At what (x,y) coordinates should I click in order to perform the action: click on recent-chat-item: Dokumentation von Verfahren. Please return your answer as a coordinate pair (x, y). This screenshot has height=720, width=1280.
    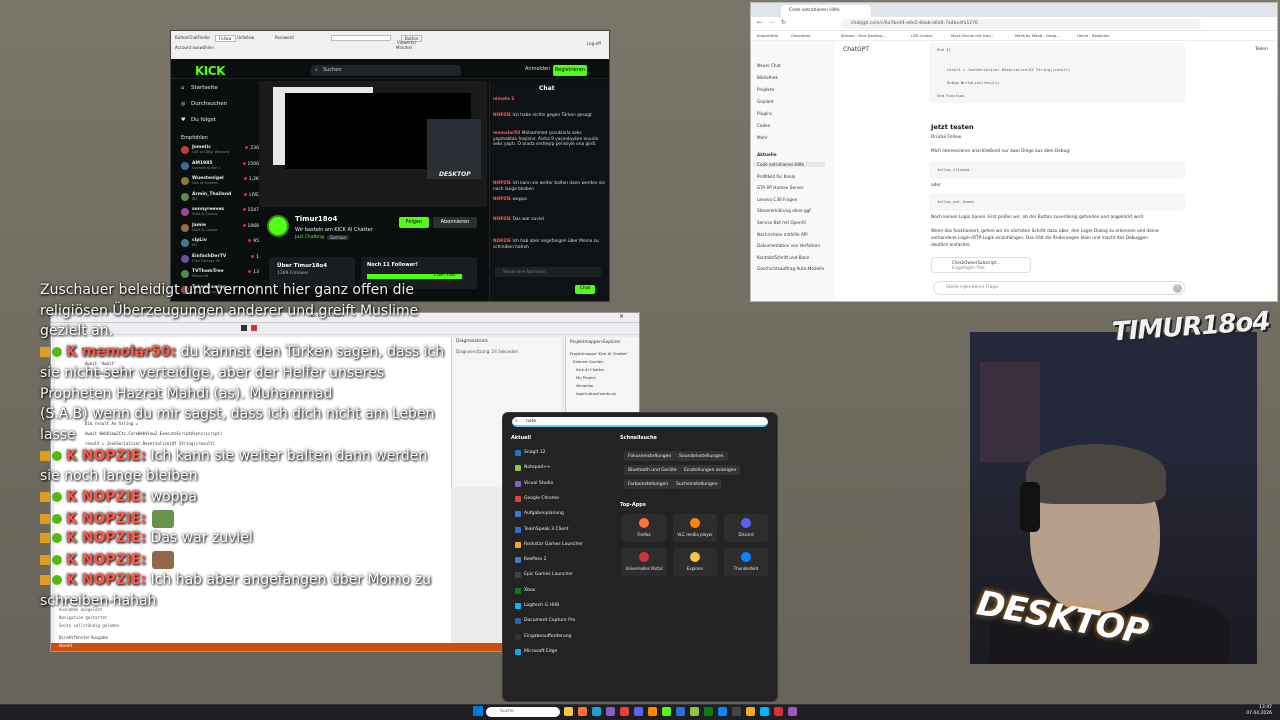
    Looking at the image, I should click on (788, 245).